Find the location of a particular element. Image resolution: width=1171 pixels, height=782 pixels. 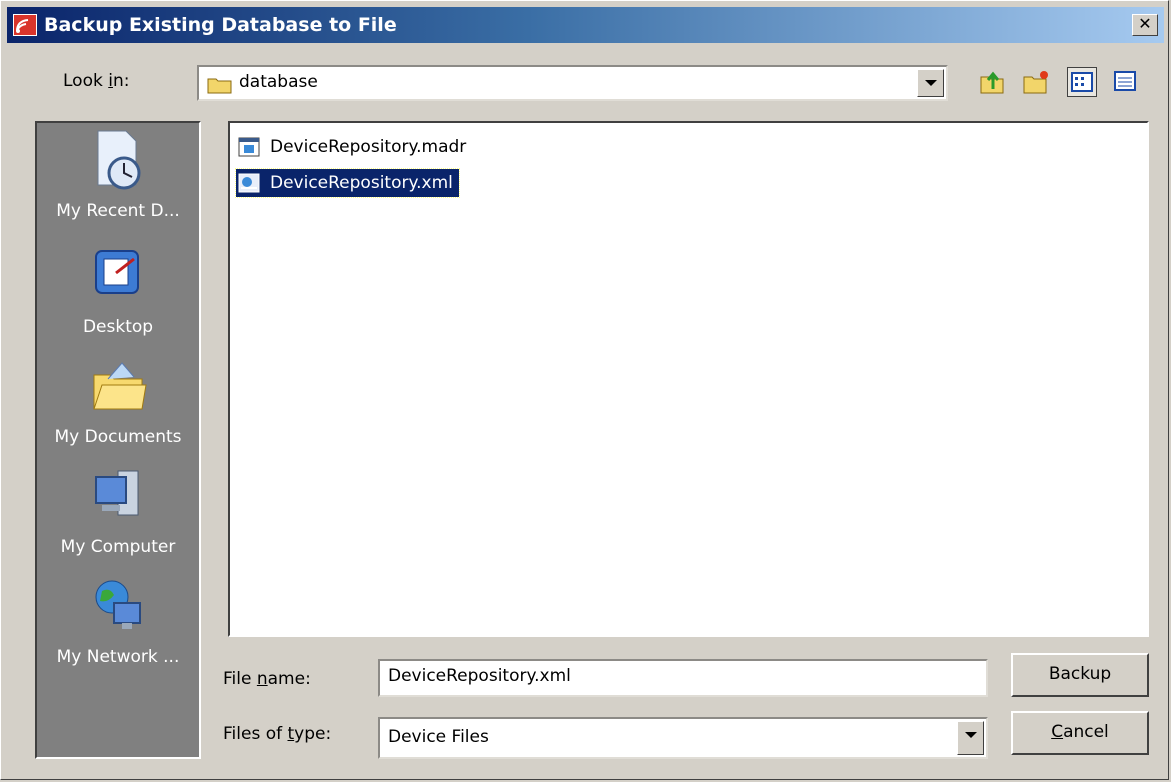

cancel-button: Cancel is located at coordinates (1080, 733).